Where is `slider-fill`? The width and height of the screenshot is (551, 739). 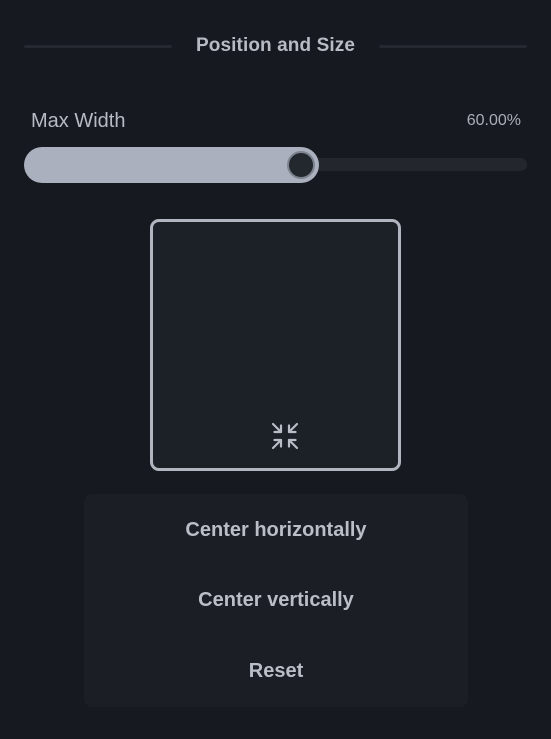 slider-fill is located at coordinates (162, 165).